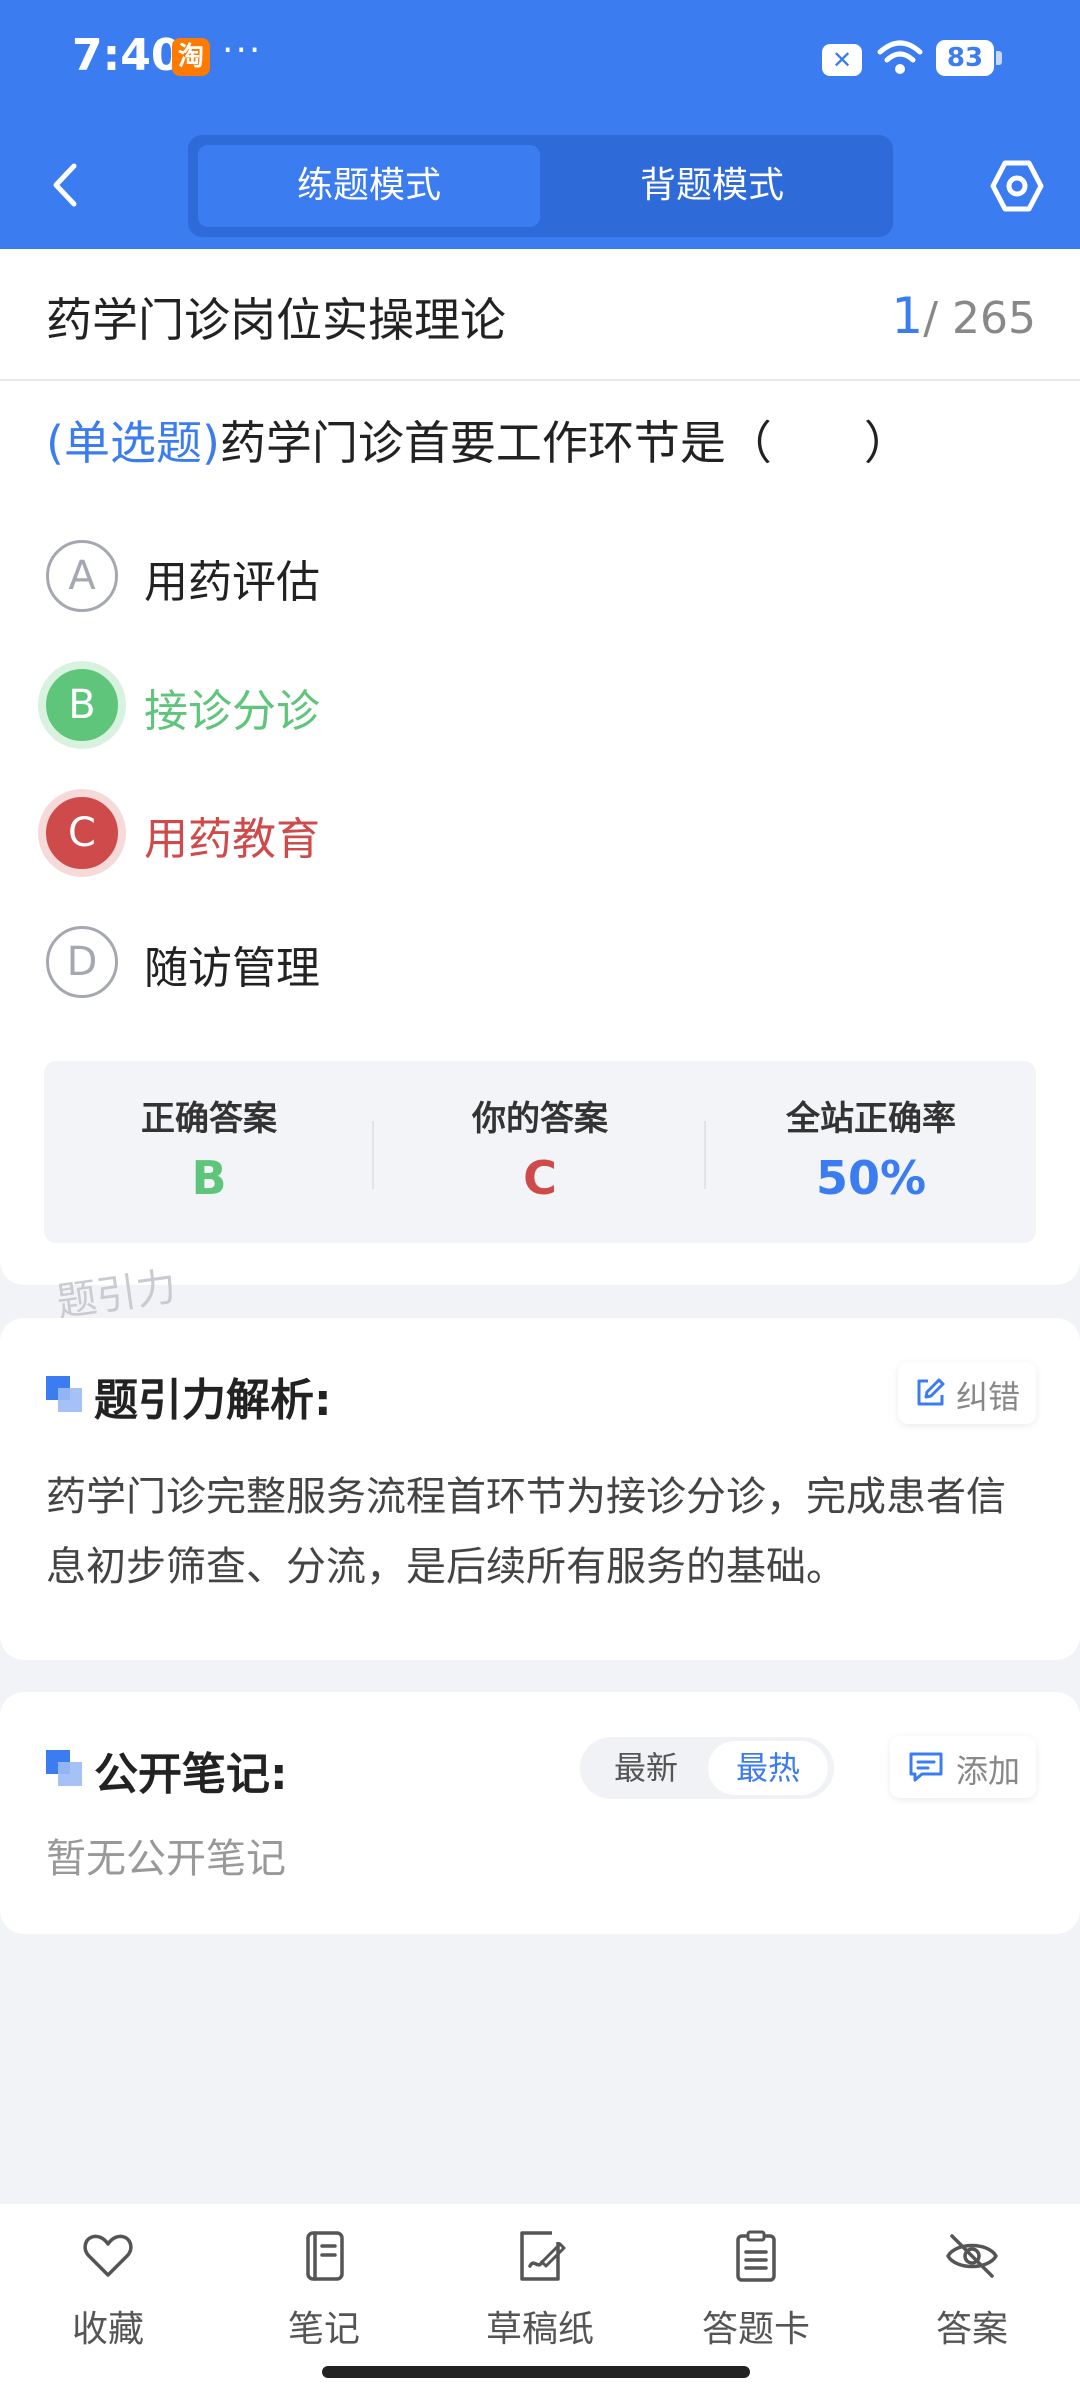  Describe the element at coordinates (768, 1768) in the screenshot. I see `sort-hottest: 最热` at that location.